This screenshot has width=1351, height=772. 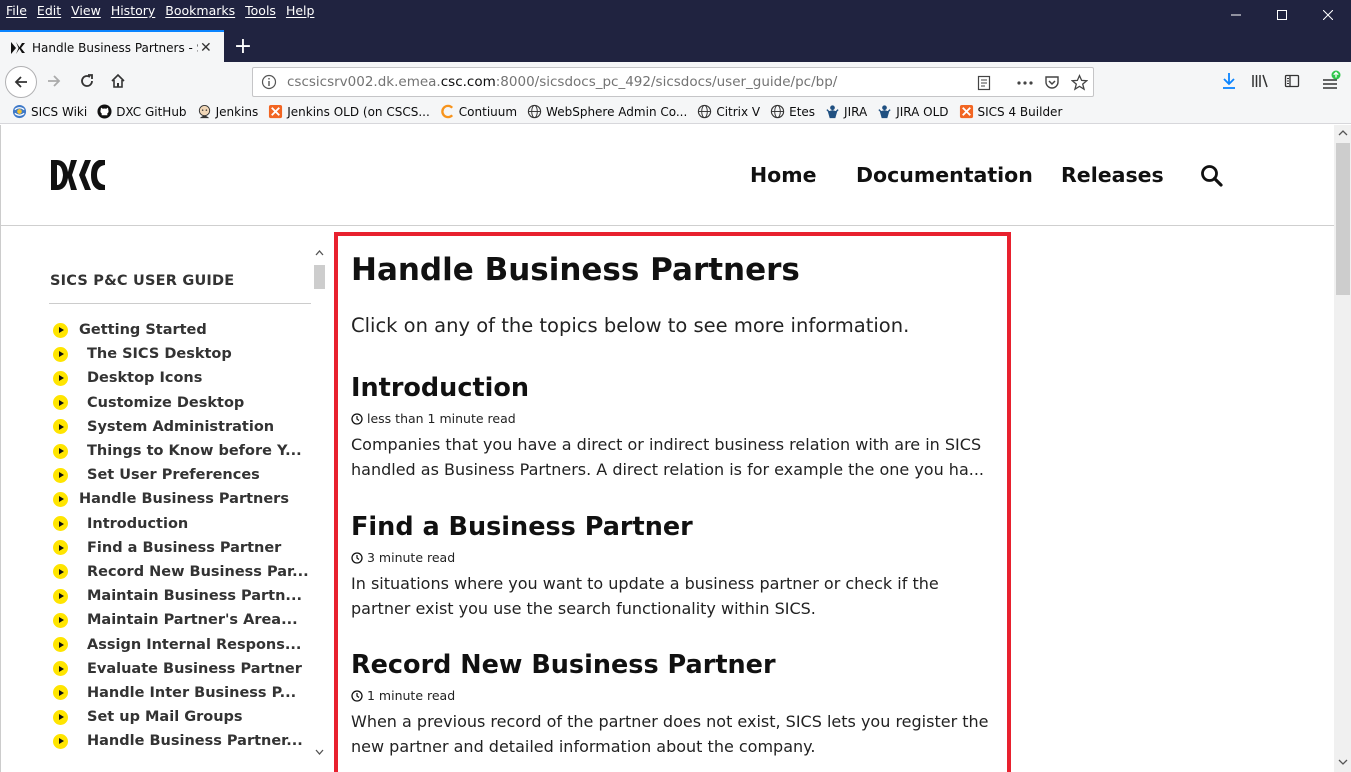 I want to click on page-title: Handle Business Partners, so click(x=575, y=270).